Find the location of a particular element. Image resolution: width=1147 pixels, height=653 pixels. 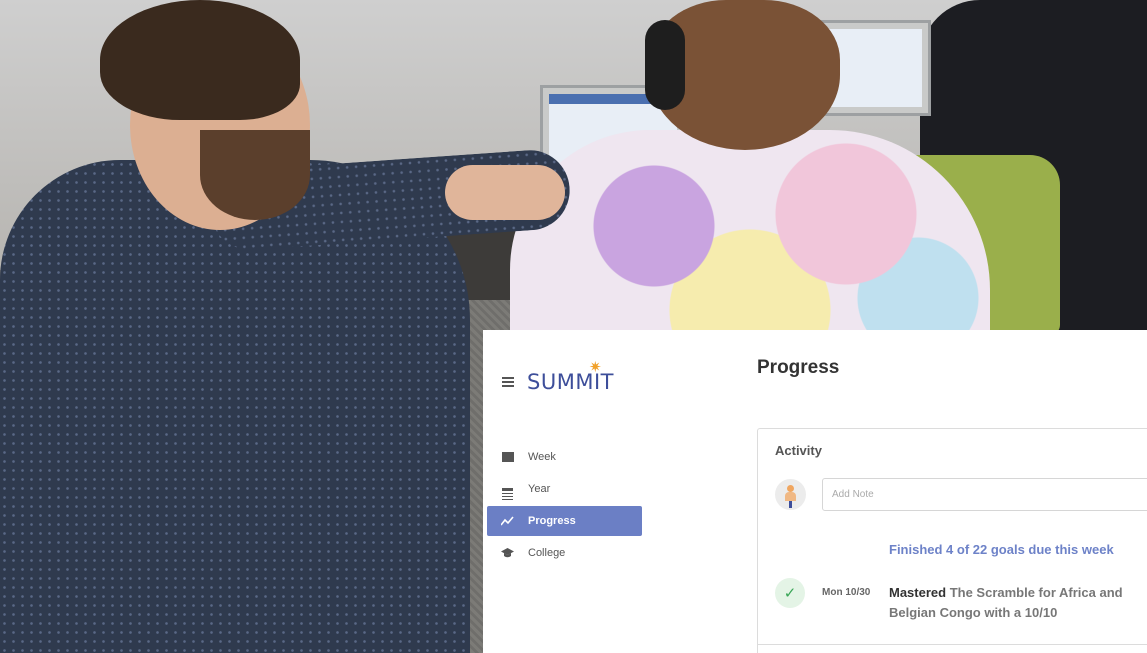

sidebar-item-progress: Progress is located at coordinates (564, 521).